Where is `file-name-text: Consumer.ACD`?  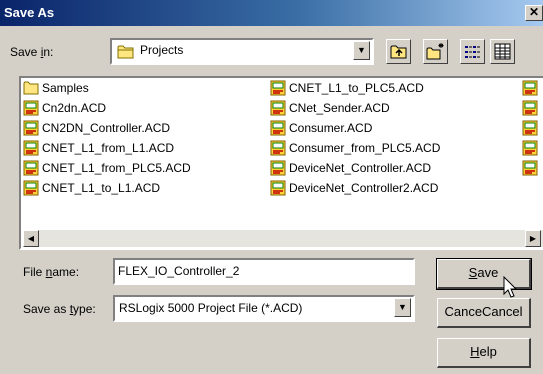 file-name-text: Consumer.ACD is located at coordinates (331, 128).